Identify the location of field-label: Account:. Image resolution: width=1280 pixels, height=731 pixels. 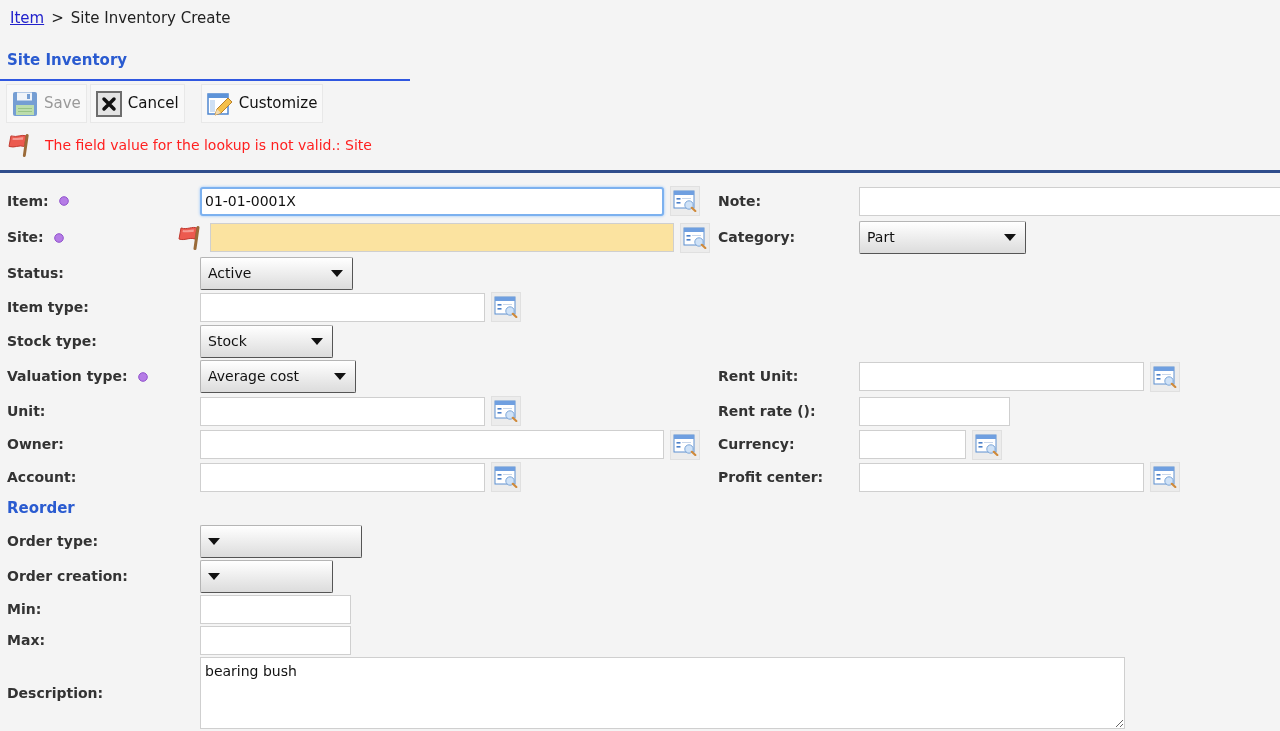
(42, 477).